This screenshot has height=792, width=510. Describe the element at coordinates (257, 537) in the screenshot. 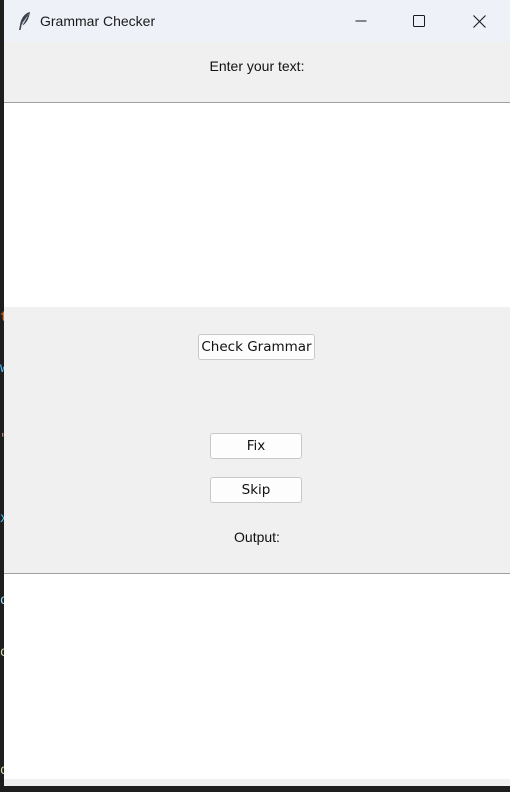

I see `output-label: Output:` at that location.